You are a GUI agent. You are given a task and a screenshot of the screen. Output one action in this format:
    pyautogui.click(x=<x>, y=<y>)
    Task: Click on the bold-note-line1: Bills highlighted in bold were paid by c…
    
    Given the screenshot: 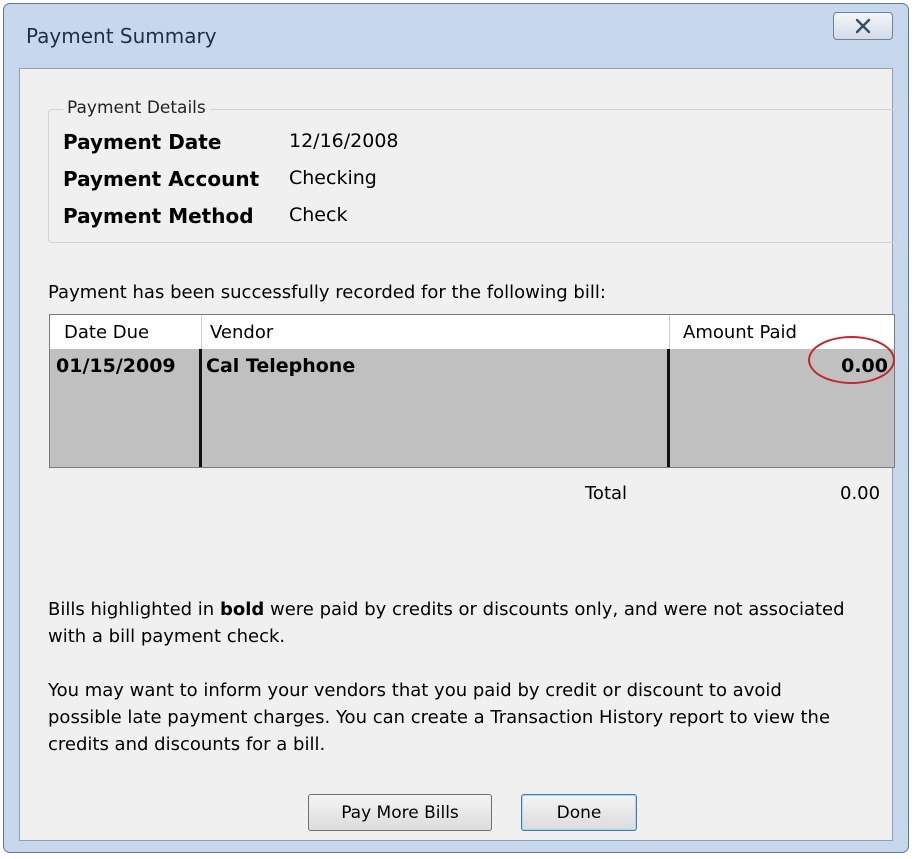 What is the action you would take?
    pyautogui.click(x=446, y=609)
    